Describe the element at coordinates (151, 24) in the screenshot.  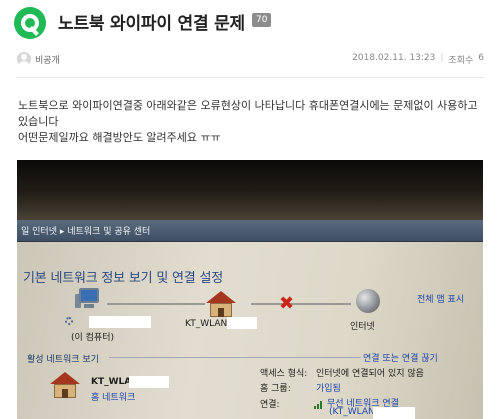
I see `post-title: 노트북 와이파이 연결 문제` at that location.